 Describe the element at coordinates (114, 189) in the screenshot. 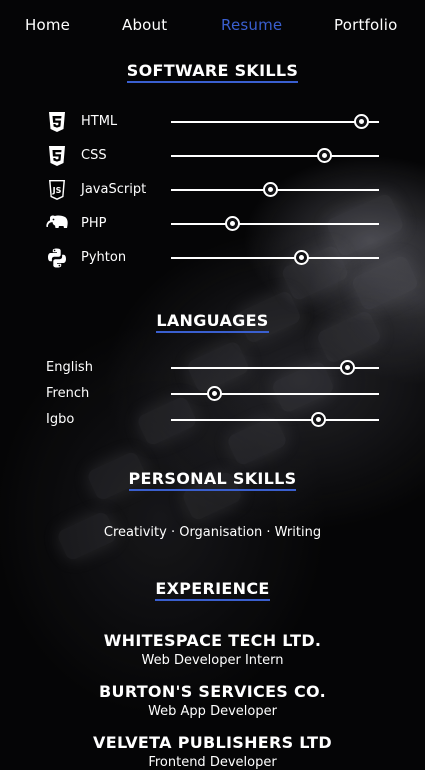

I see `skill-label-javascript: JavaScript` at that location.